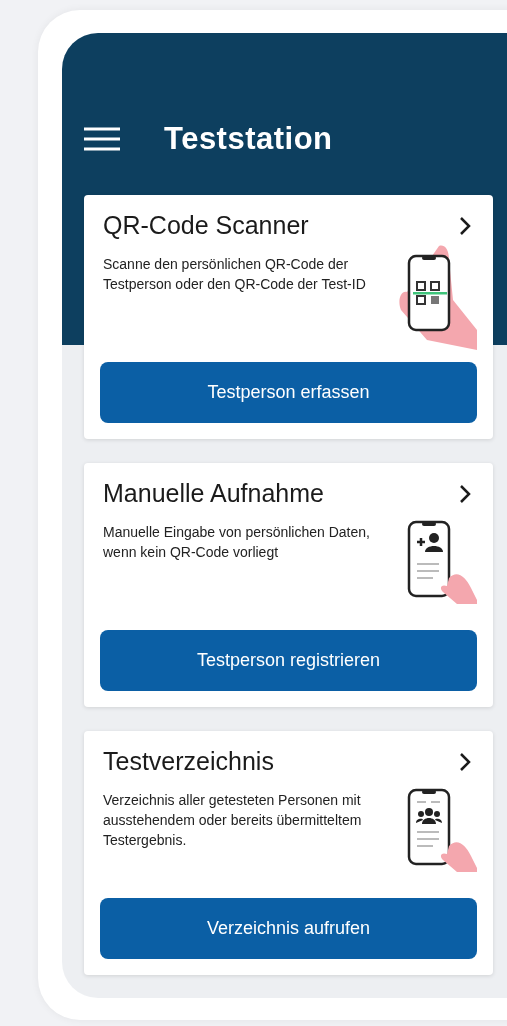 This screenshot has width=507, height=1026. Describe the element at coordinates (237, 542) in the screenshot. I see `card-description: Manuelle Eingabe von persönlichen Daten, wenn kein QR-Code vorliegt` at that location.